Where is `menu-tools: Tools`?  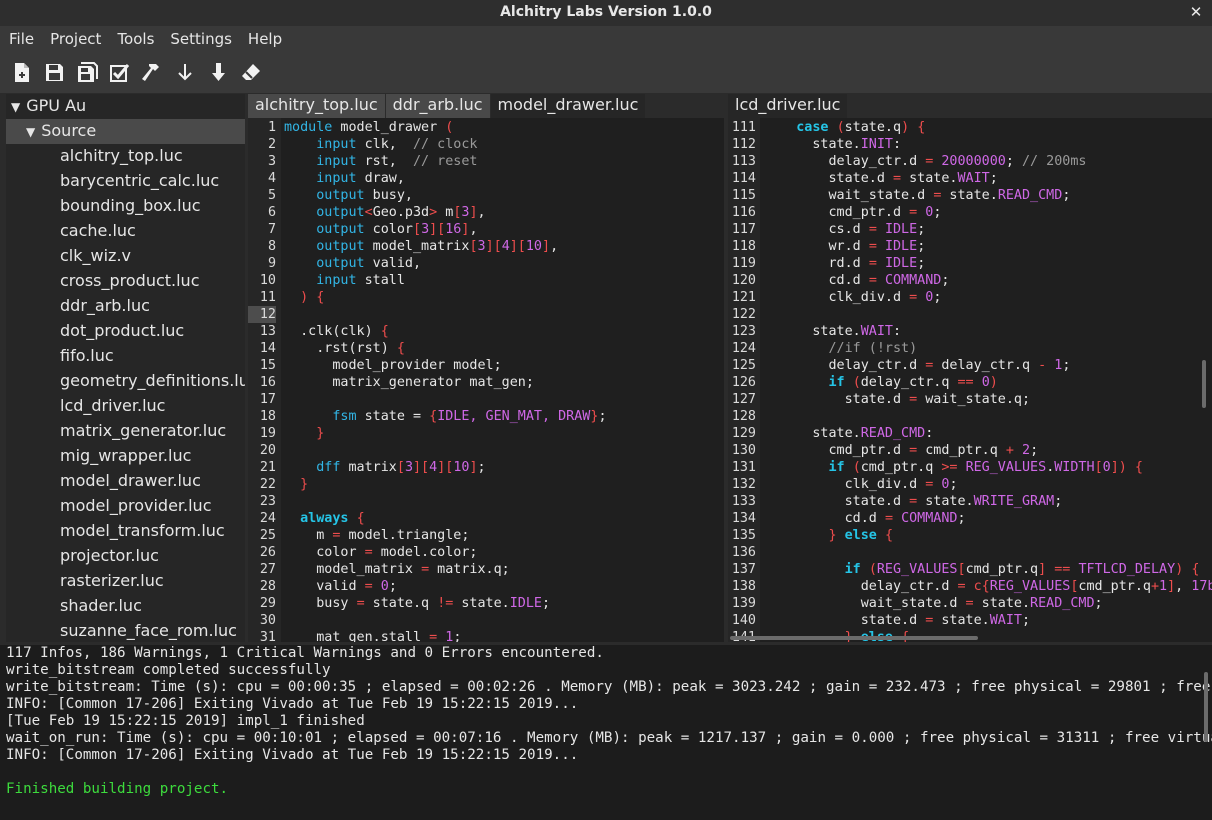 menu-tools: Tools is located at coordinates (135, 39).